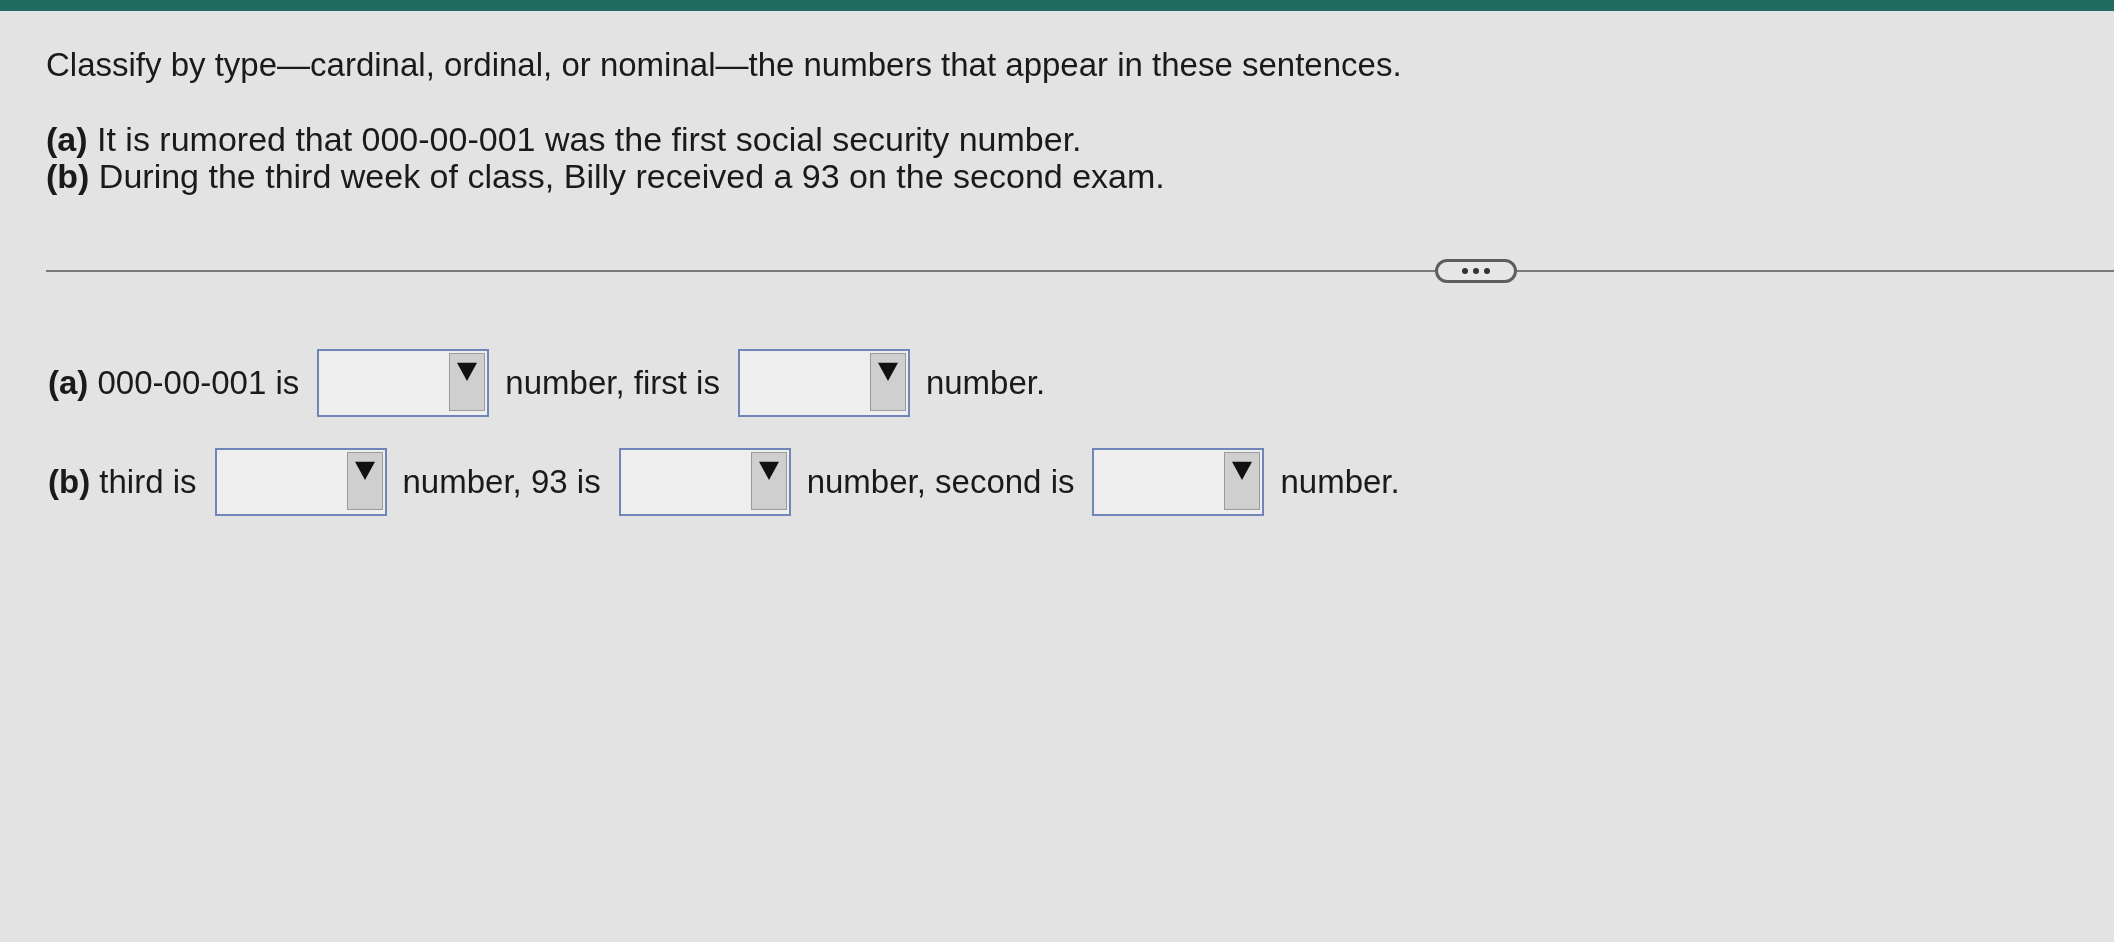  I want to click on question-sentence: (a) It is rumored that 000-00-001 was the first social security number., so click(564, 139).